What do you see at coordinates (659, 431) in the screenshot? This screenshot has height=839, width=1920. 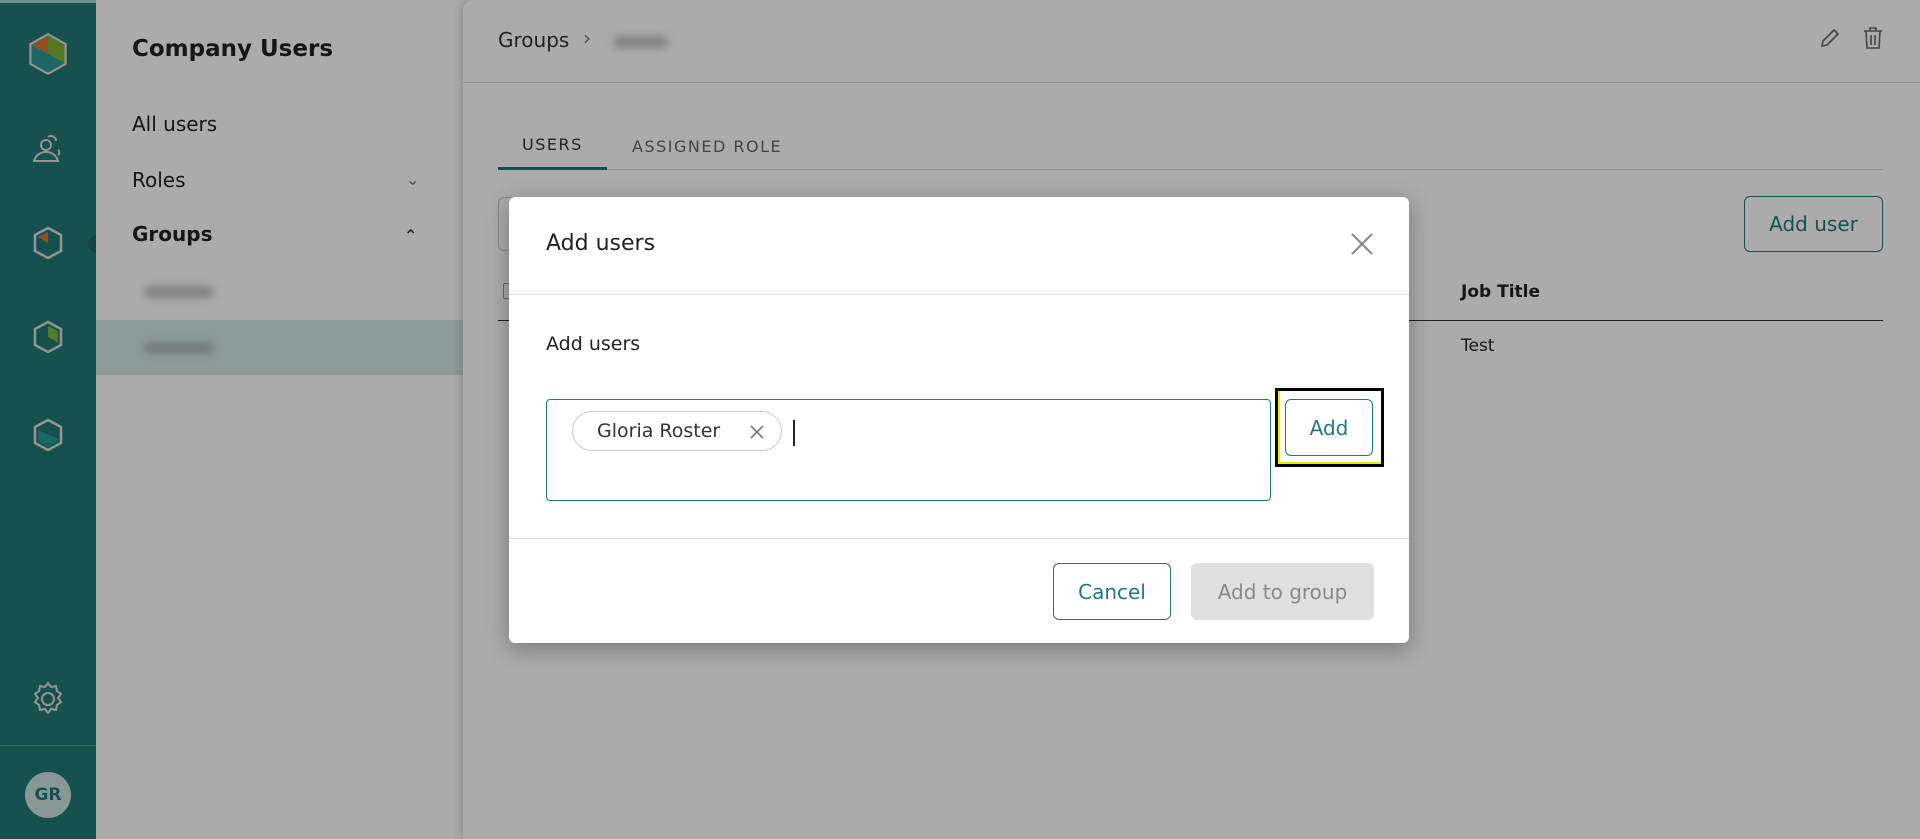 I see `user-chip-label: Gloria Roster` at bounding box center [659, 431].